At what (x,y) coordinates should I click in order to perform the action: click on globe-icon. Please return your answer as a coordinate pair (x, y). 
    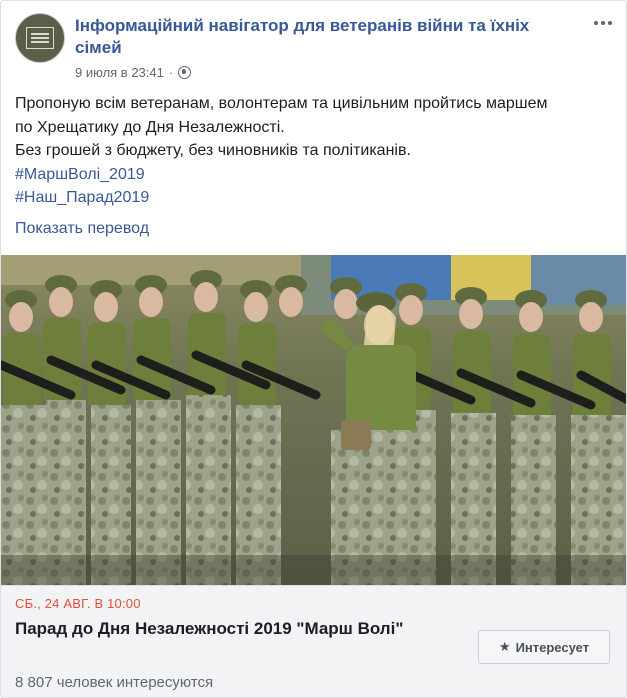
    Looking at the image, I should click on (185, 72).